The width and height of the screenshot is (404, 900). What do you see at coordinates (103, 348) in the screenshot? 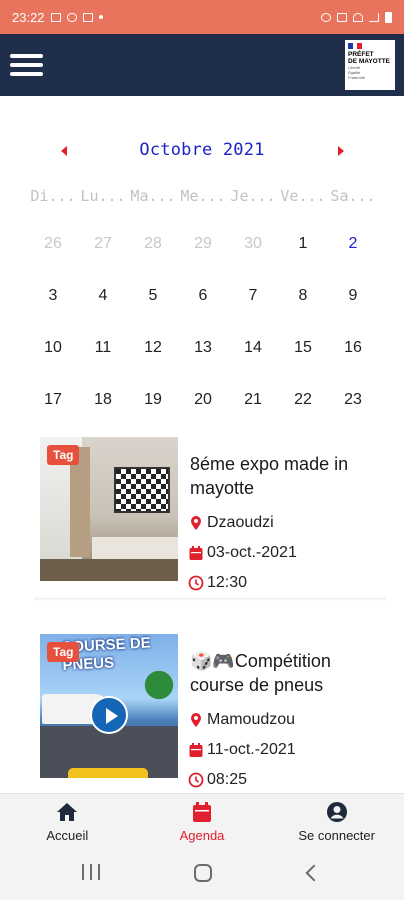
I see `calendar-day: 11` at bounding box center [103, 348].